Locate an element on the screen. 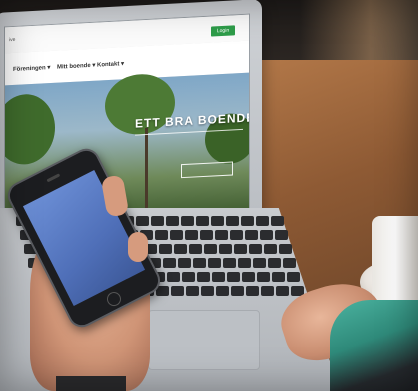  coffee-cup is located at coordinates (395, 259).